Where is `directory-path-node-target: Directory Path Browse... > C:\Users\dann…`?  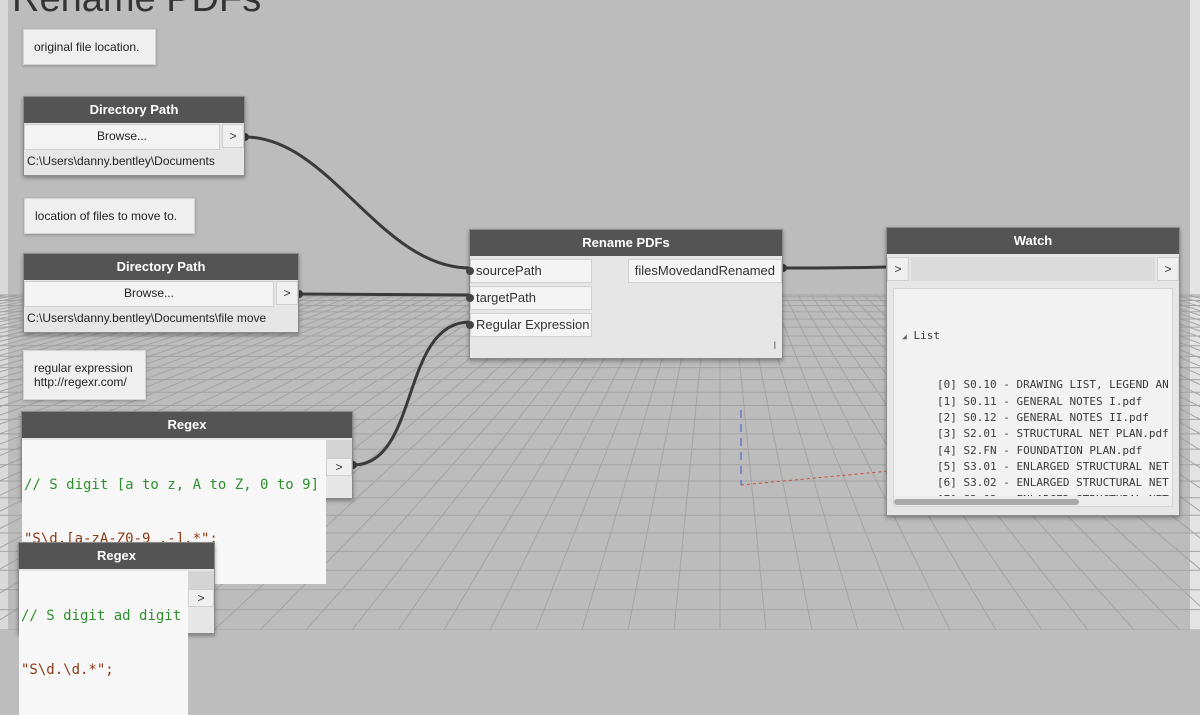 directory-path-node-target: Directory Path Browse... > C:\Users\dann… is located at coordinates (161, 293).